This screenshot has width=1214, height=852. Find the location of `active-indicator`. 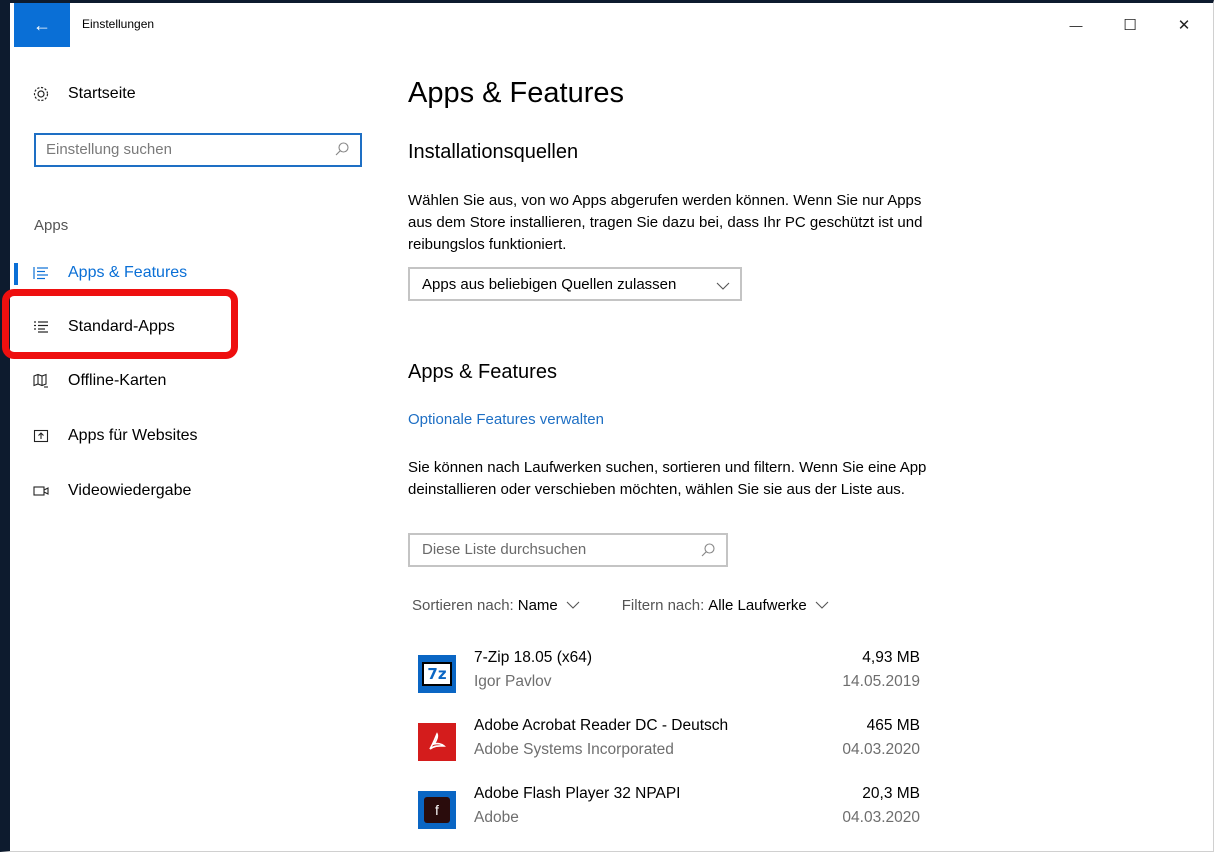

active-indicator is located at coordinates (16, 274).